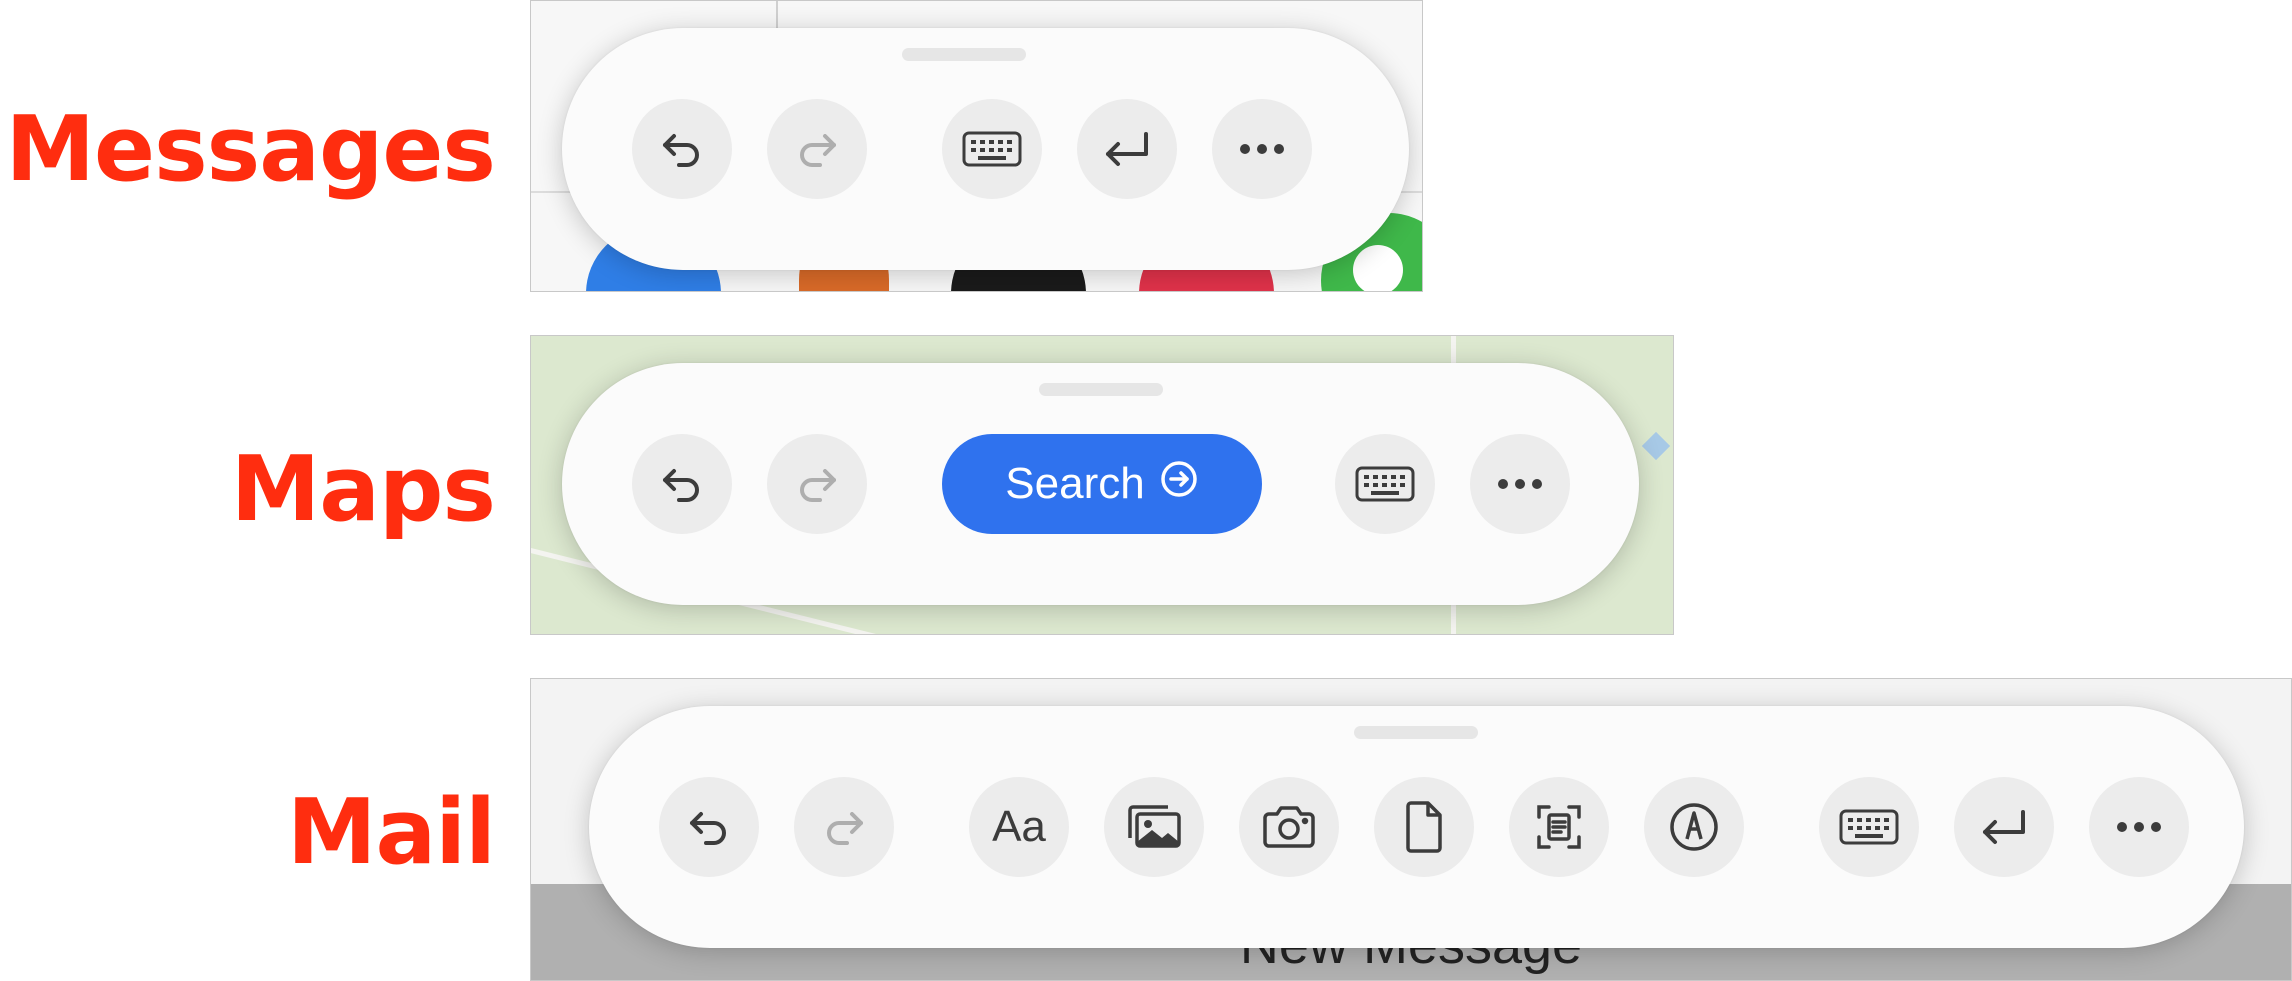 The width and height of the screenshot is (2292, 981). I want to click on messages-toolbar, so click(985, 149).